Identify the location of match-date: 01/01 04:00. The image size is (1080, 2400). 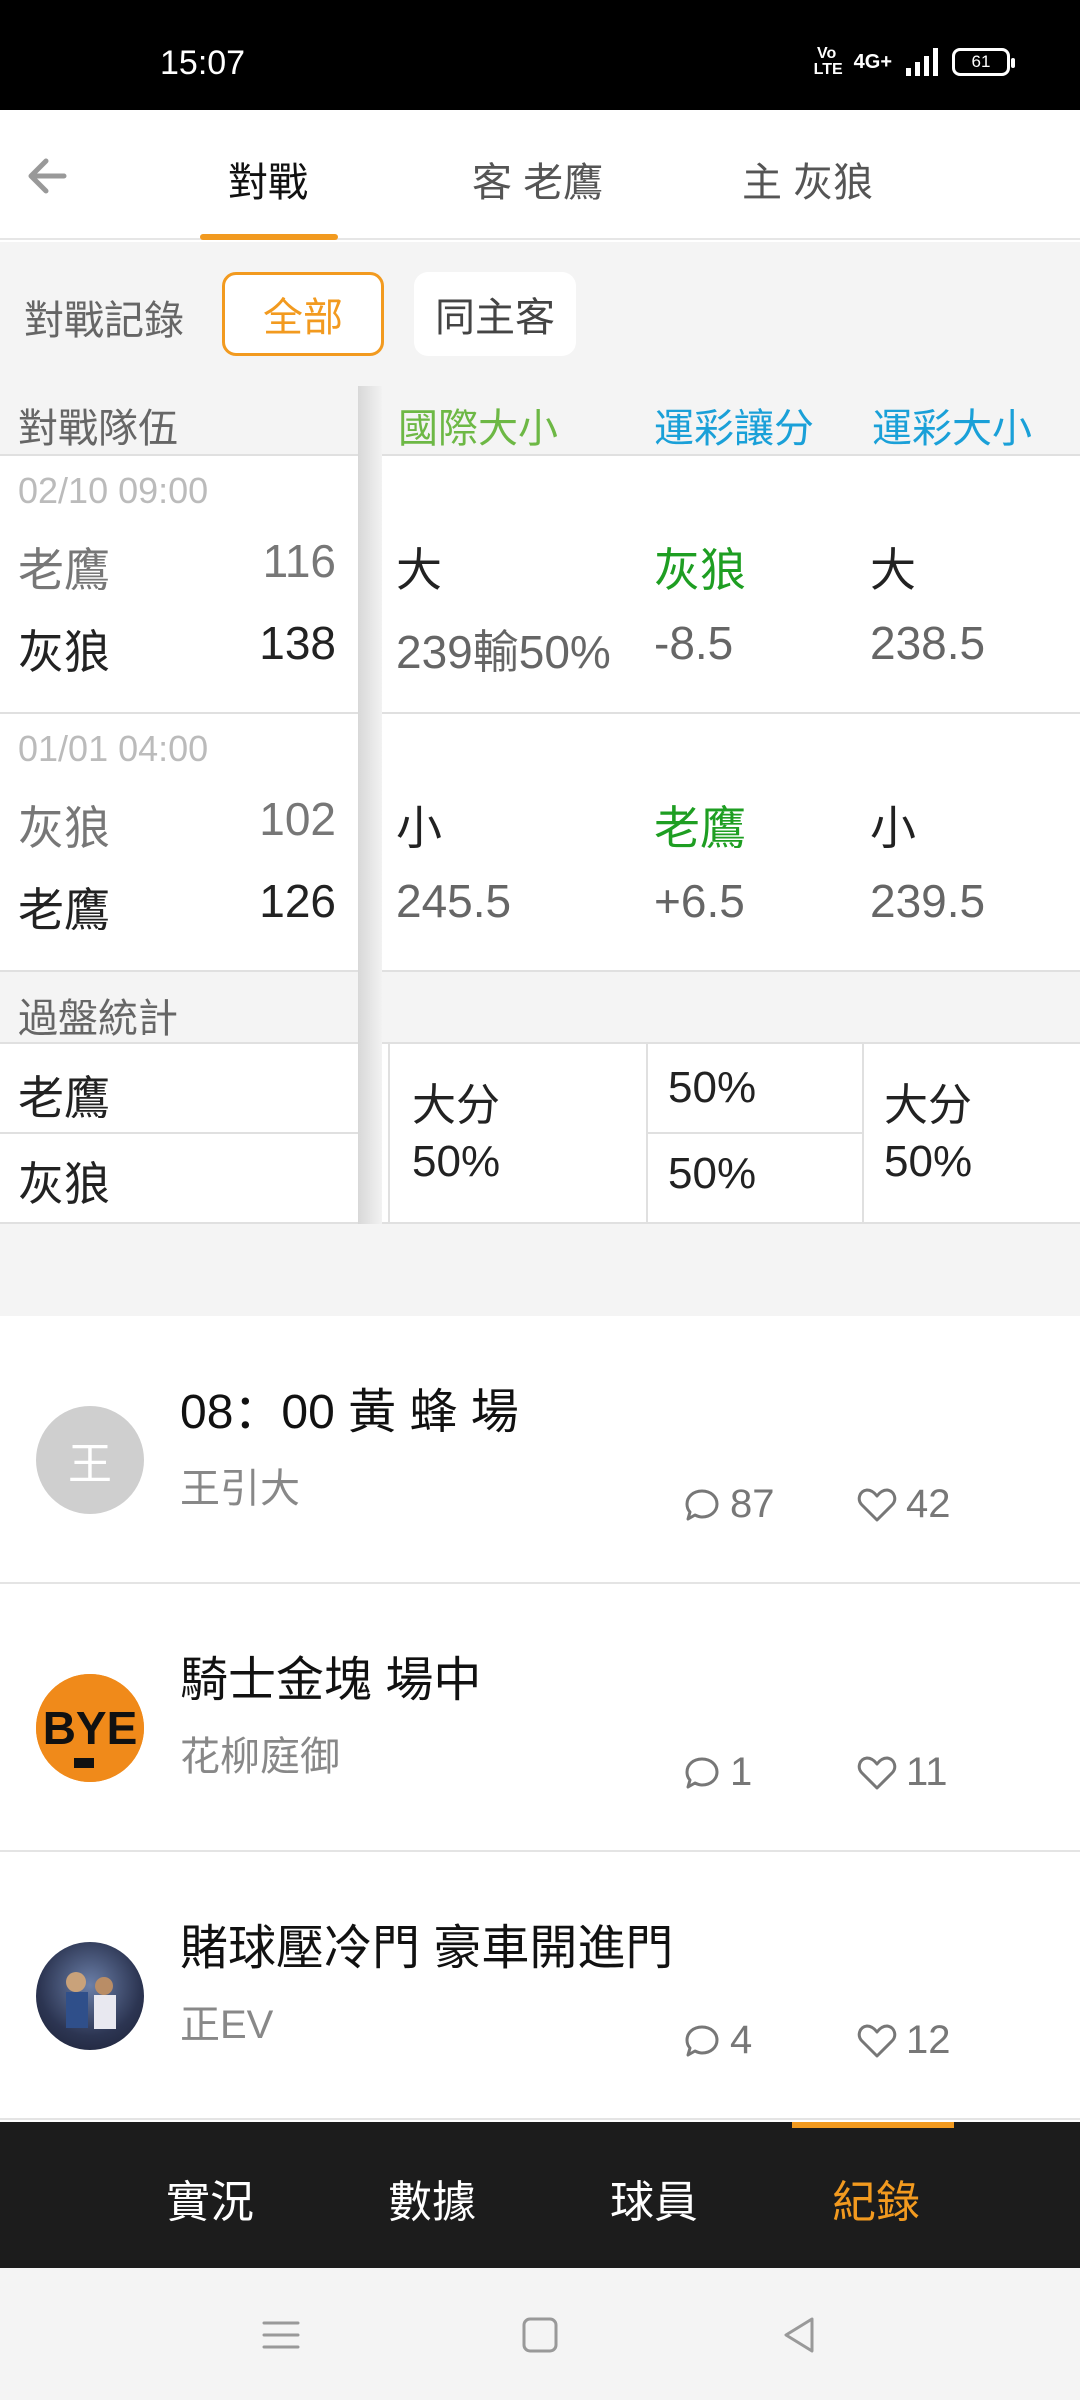
(113, 748).